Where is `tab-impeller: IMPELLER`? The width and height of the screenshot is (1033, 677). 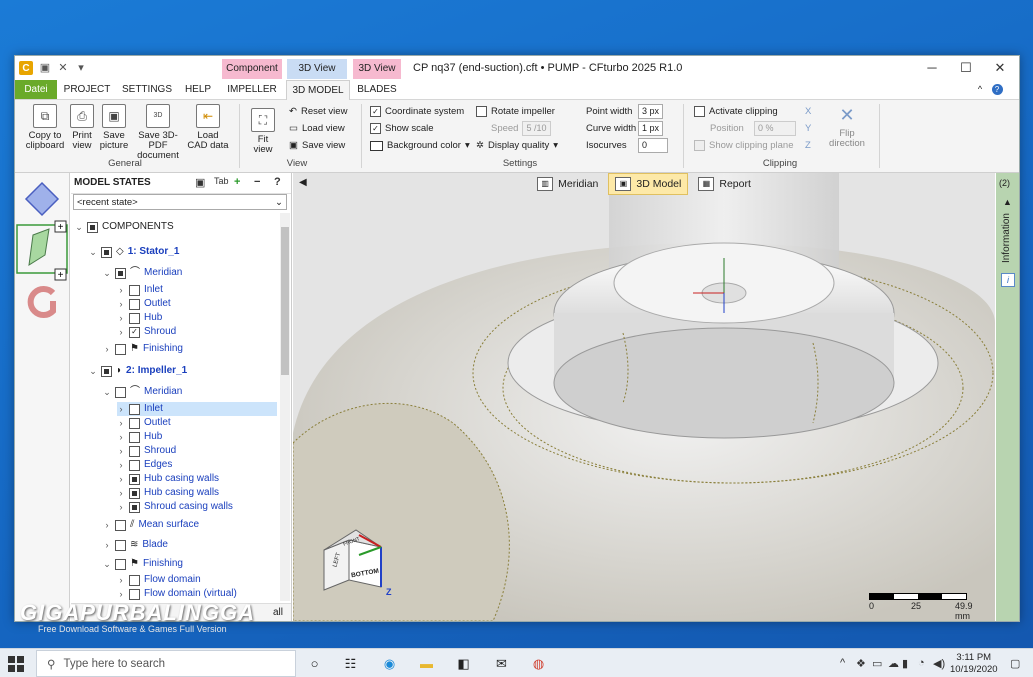 tab-impeller: IMPELLER is located at coordinates (252, 89).